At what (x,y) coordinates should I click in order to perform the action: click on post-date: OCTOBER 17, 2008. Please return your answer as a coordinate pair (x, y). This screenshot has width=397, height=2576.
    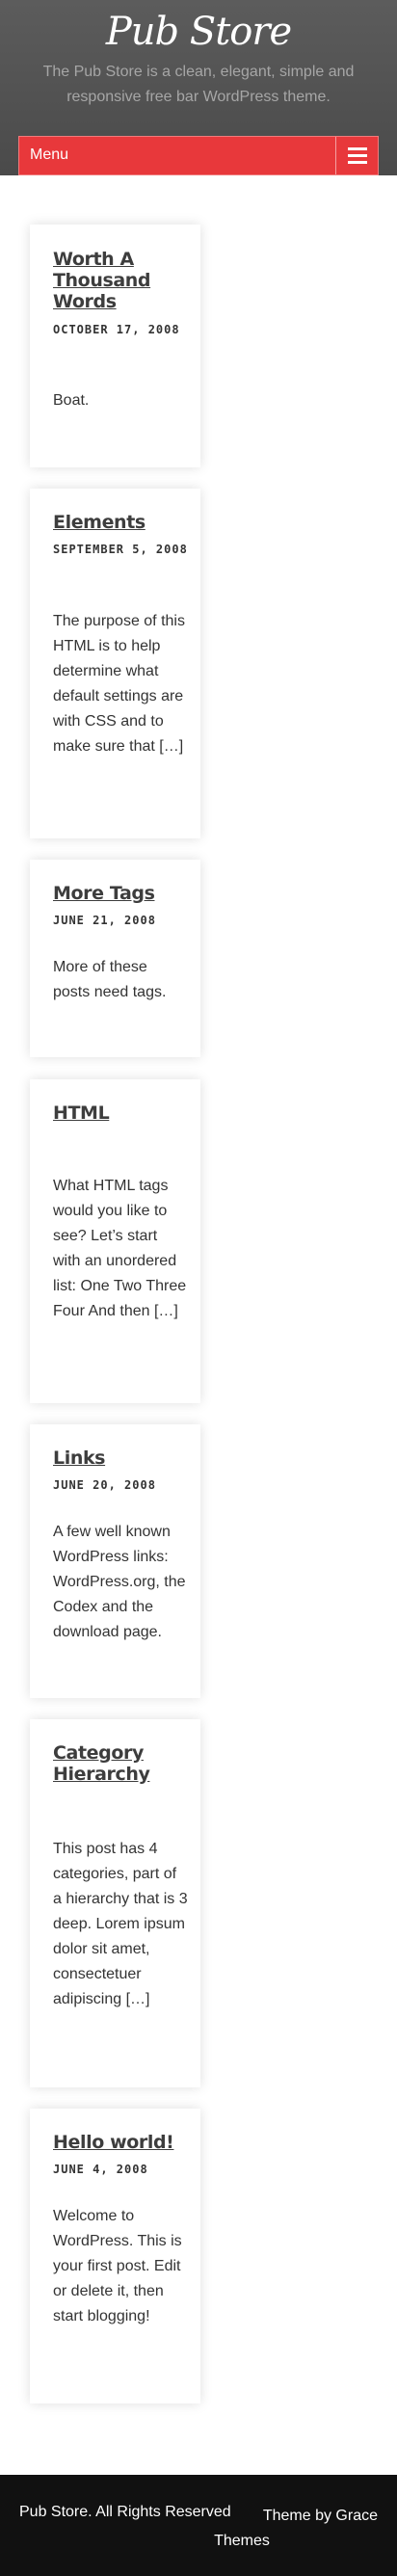
    Looking at the image, I should click on (121, 329).